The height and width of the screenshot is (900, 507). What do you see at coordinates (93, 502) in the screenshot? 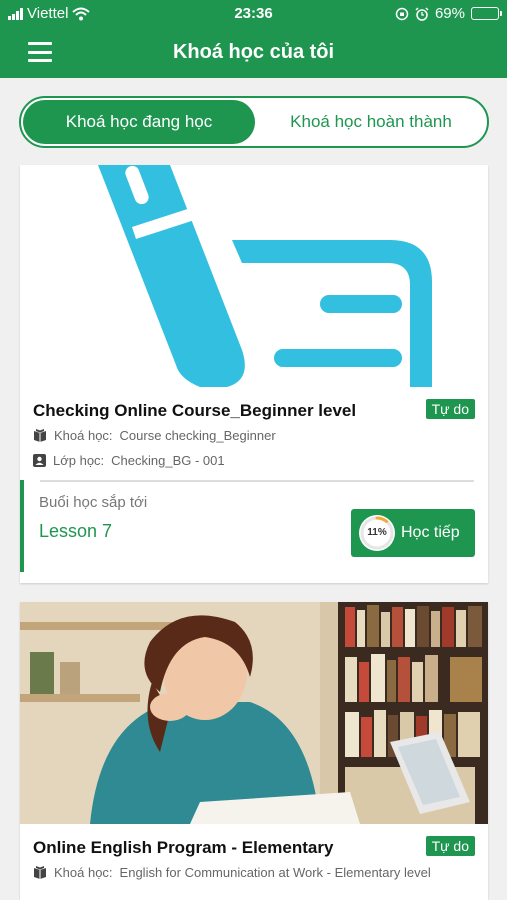
I see `upcoming-label: Buổi học sắp tới` at bounding box center [93, 502].